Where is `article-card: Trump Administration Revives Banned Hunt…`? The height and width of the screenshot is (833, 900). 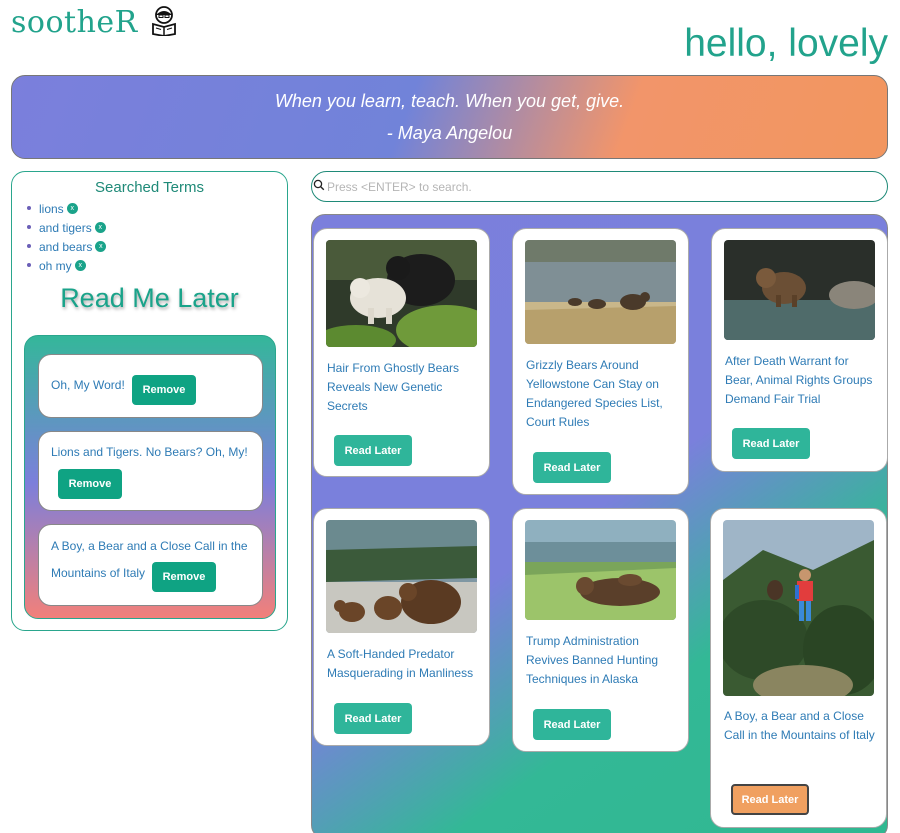
article-card: Trump Administration Revives Banned Hunt… is located at coordinates (600, 630).